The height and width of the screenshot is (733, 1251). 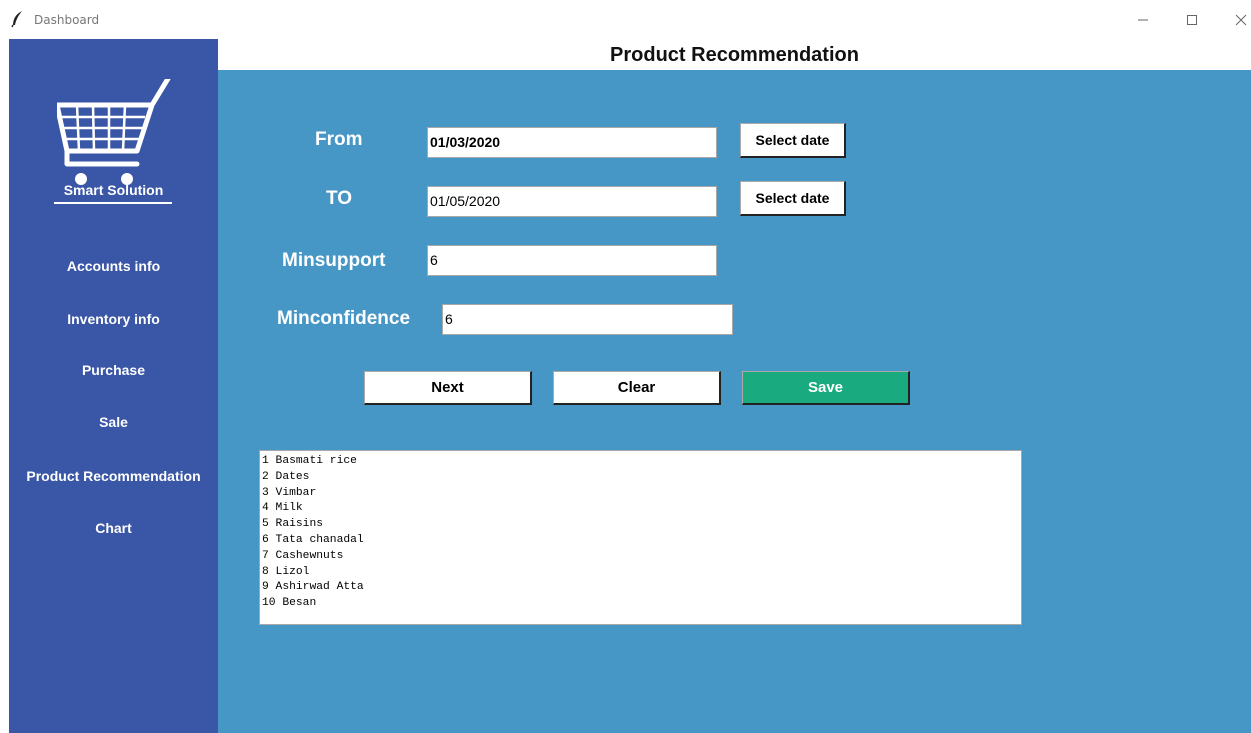 What do you see at coordinates (286, 476) in the screenshot?
I see `list-item: 2 Dates` at bounding box center [286, 476].